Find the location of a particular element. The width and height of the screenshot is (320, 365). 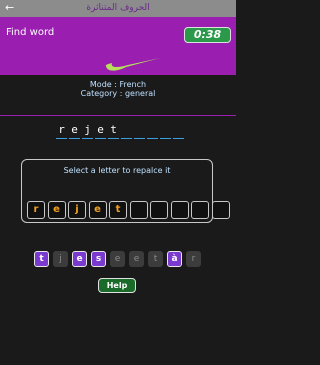

app-title: الحروف المتناثرة is located at coordinates (118, 8).